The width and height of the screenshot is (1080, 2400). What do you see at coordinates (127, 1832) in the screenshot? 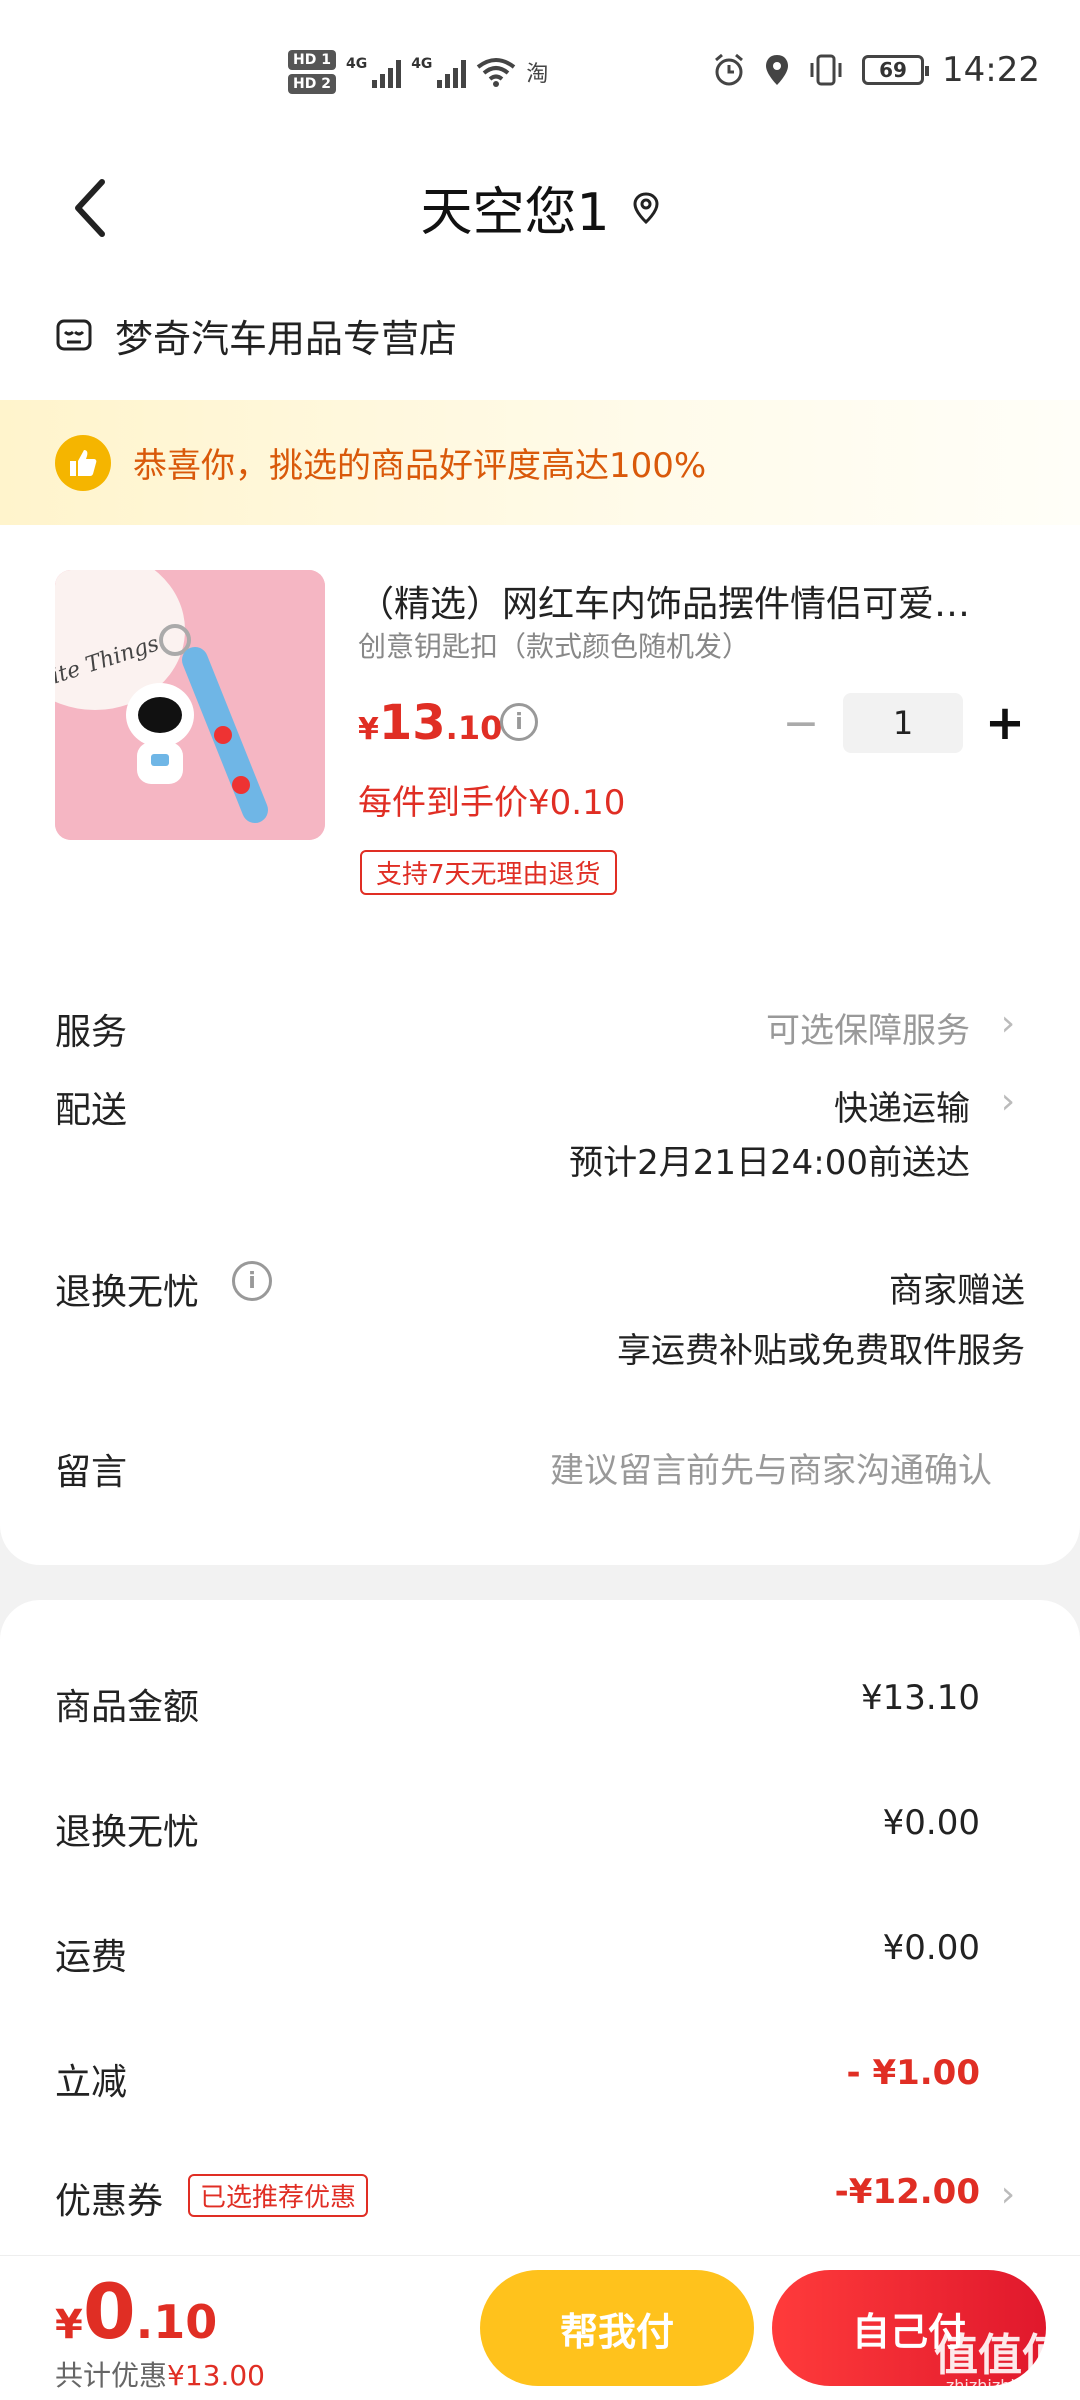
I see `returns-fee-label: 退换无忧` at bounding box center [127, 1832].